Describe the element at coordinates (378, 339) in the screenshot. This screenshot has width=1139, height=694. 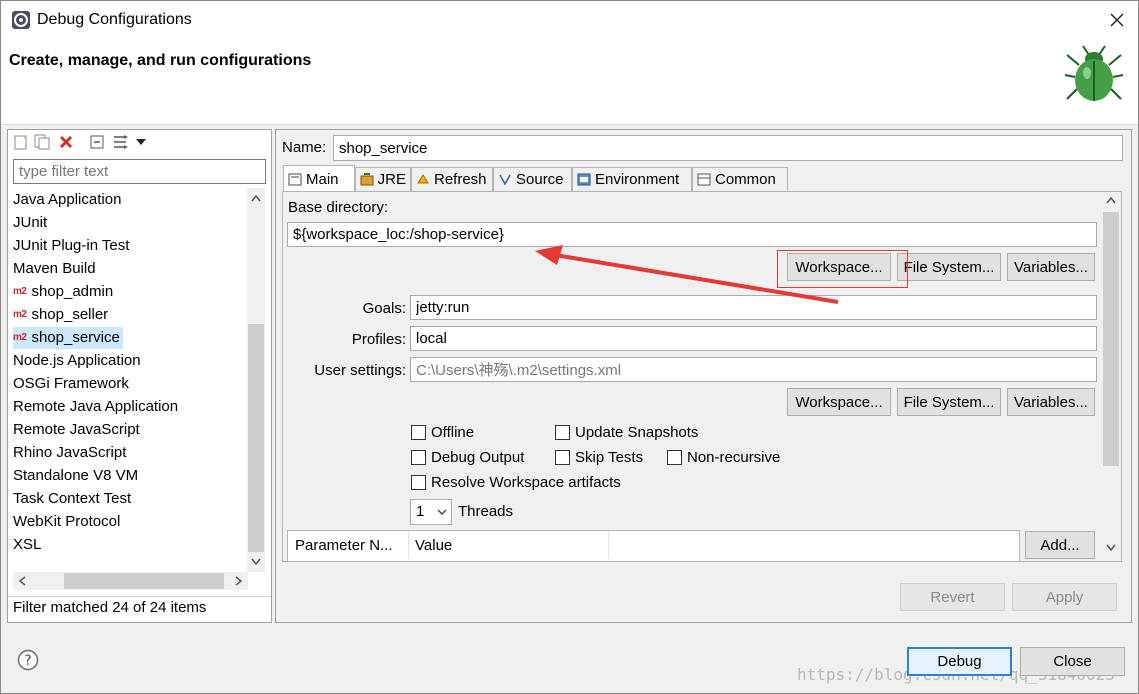
I see `profiles-label: Profiles:` at that location.